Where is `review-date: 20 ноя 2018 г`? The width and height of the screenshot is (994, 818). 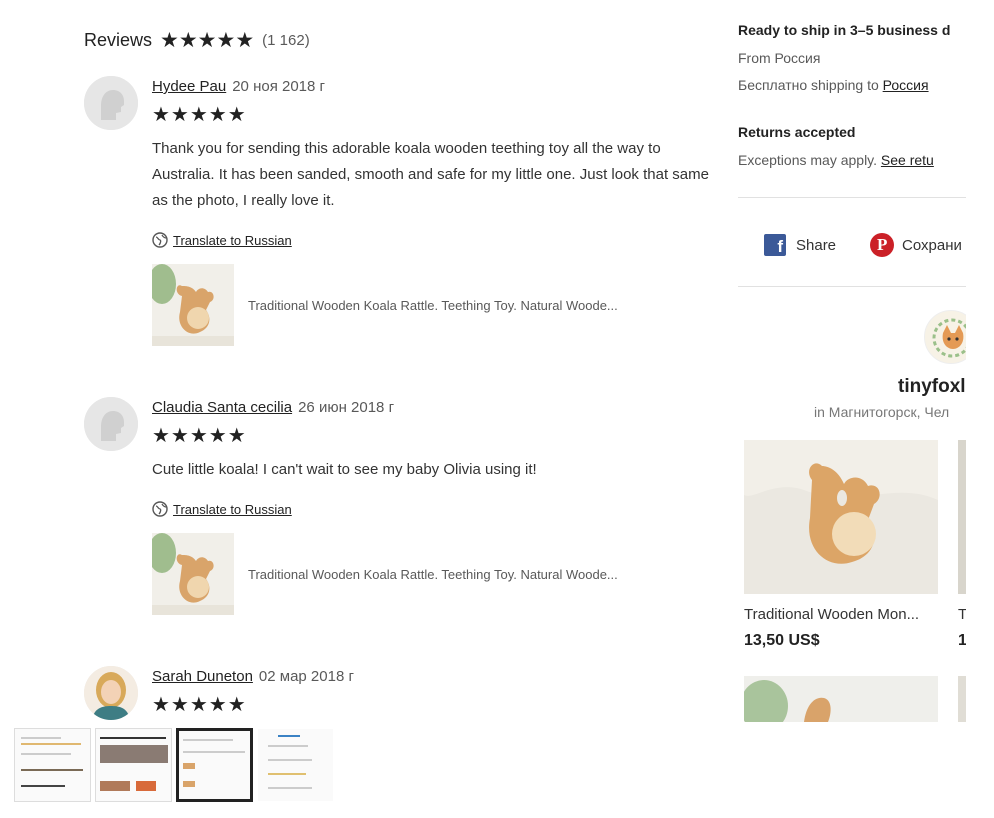 review-date: 20 ноя 2018 г is located at coordinates (278, 86).